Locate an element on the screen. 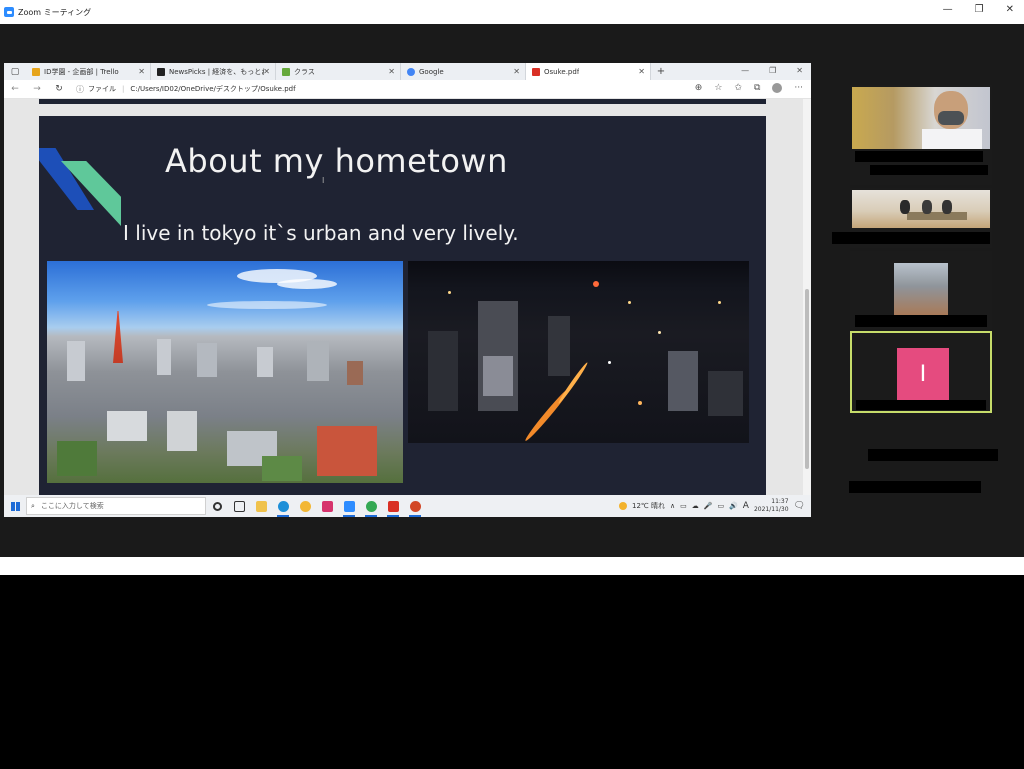  clock: 11:37 2021/11/30 is located at coordinates (771, 506).